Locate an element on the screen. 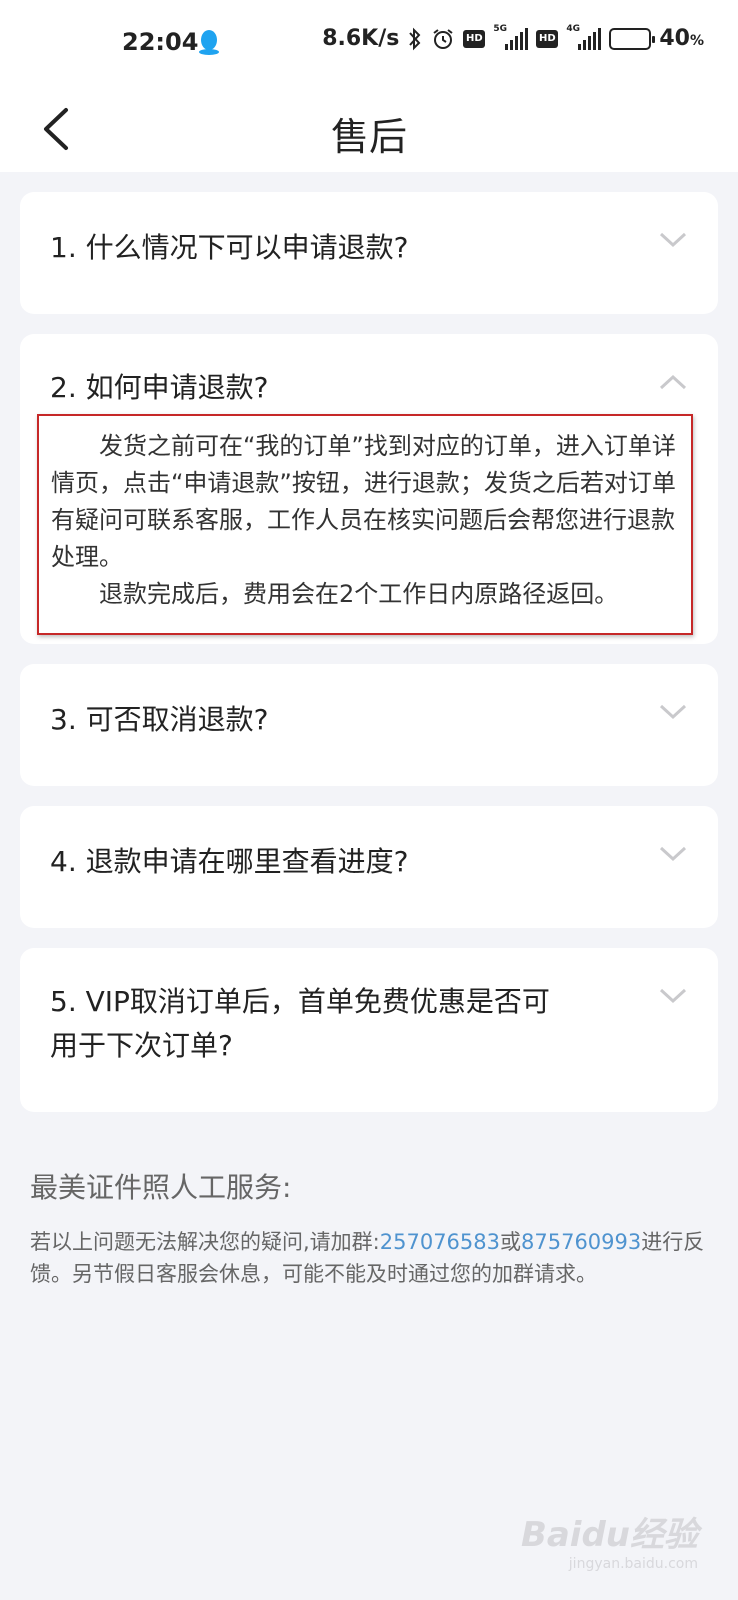  faq-answer-paragraph-2: 退款完成后，费用会在2个工作日内原路径返回。 is located at coordinates (359, 594).